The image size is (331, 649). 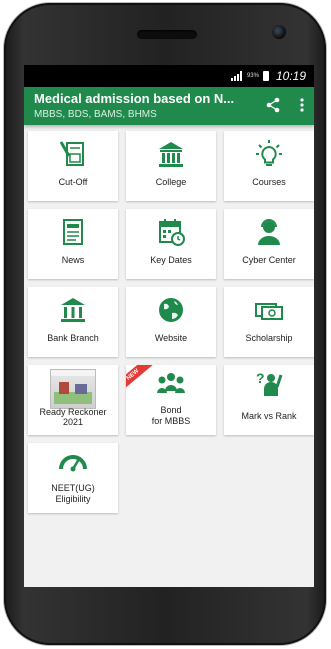 What do you see at coordinates (269, 338) in the screenshot?
I see `tile-label: Scholarship` at bounding box center [269, 338].